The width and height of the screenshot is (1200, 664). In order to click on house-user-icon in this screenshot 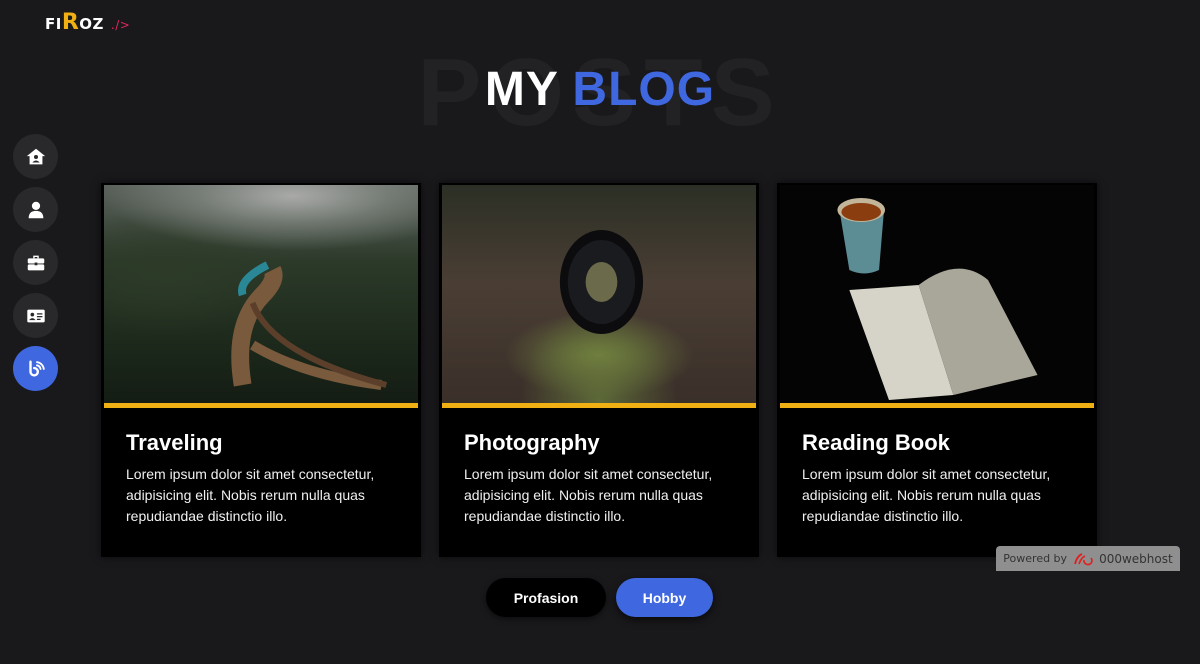, I will do `click(35, 156)`.